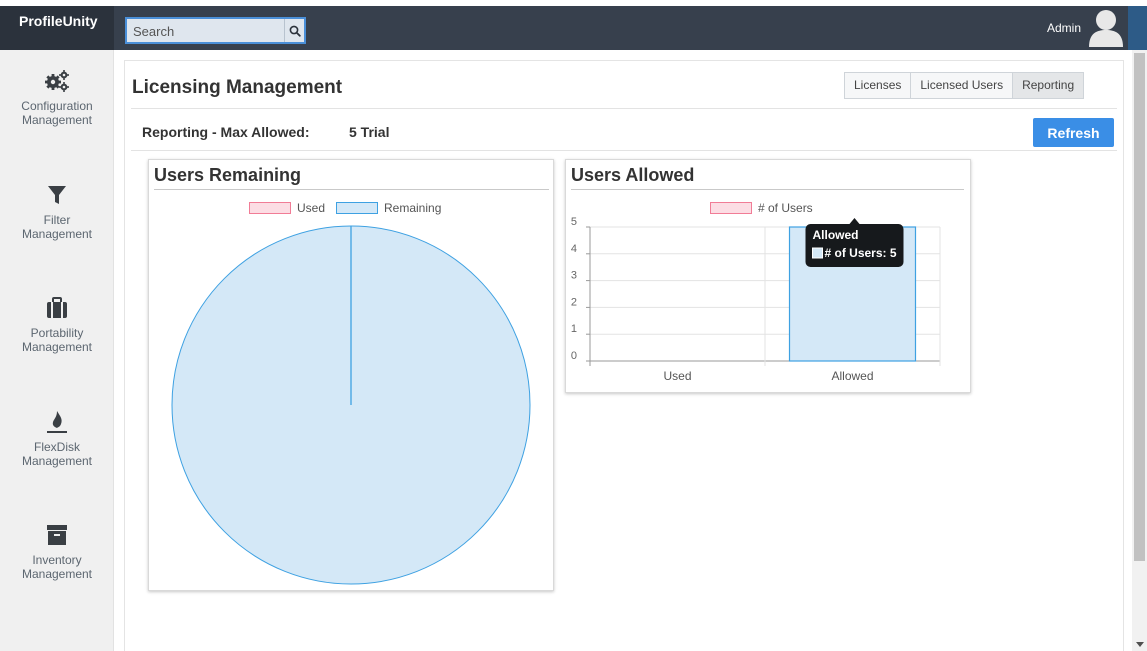 This screenshot has width=1147, height=651. What do you see at coordinates (1073, 132) in the screenshot?
I see `refresh-button: Refresh` at bounding box center [1073, 132].